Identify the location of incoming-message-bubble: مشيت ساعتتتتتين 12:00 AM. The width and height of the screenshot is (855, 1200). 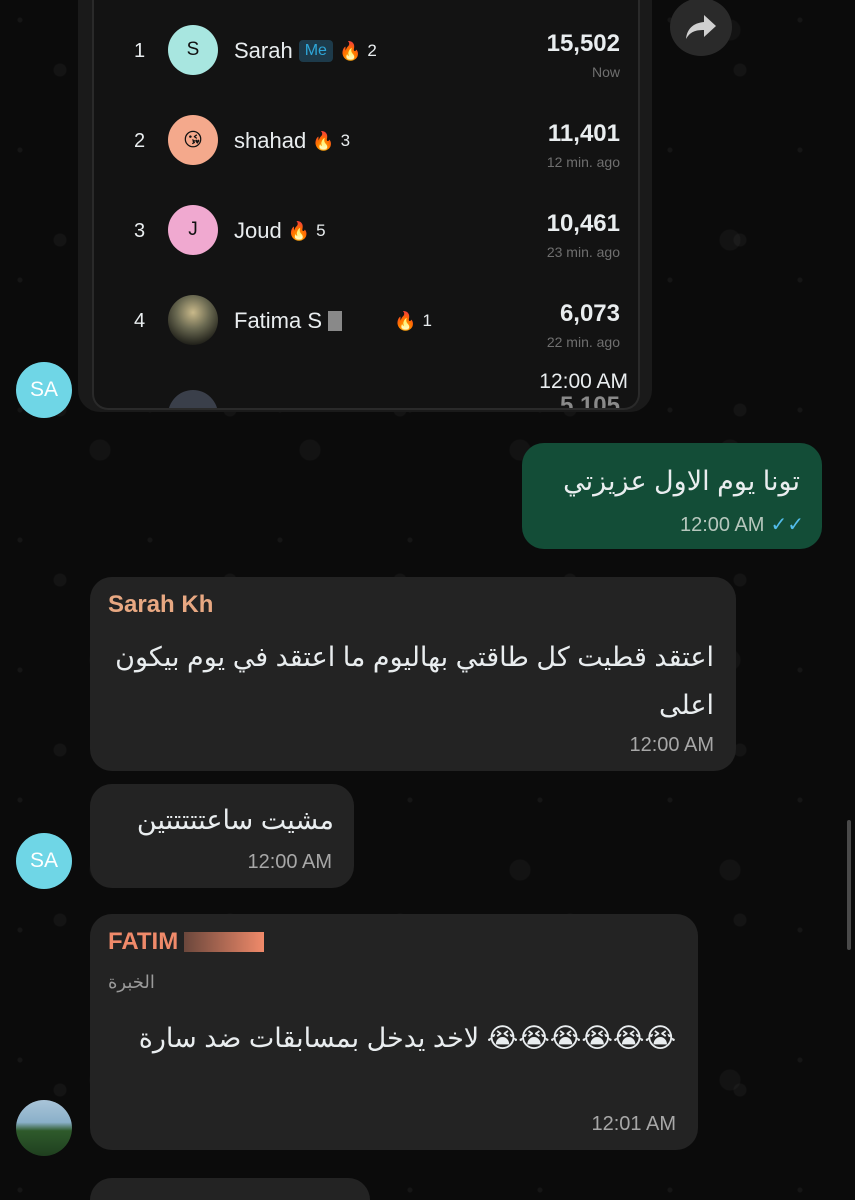
(222, 836).